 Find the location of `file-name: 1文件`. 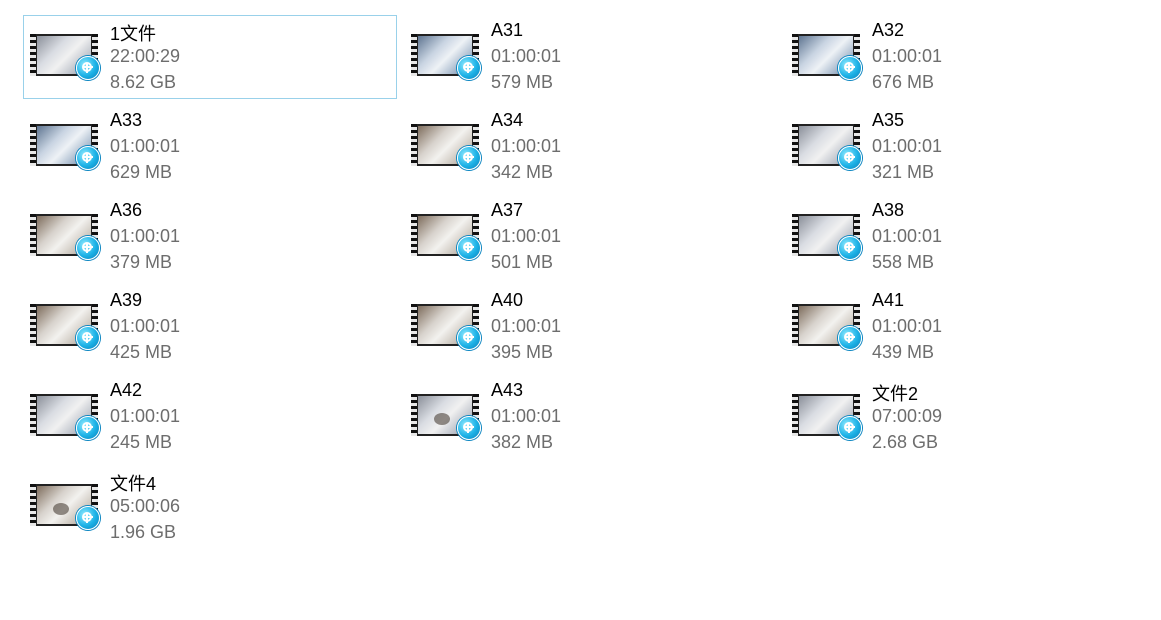

file-name: 1文件 is located at coordinates (133, 34).